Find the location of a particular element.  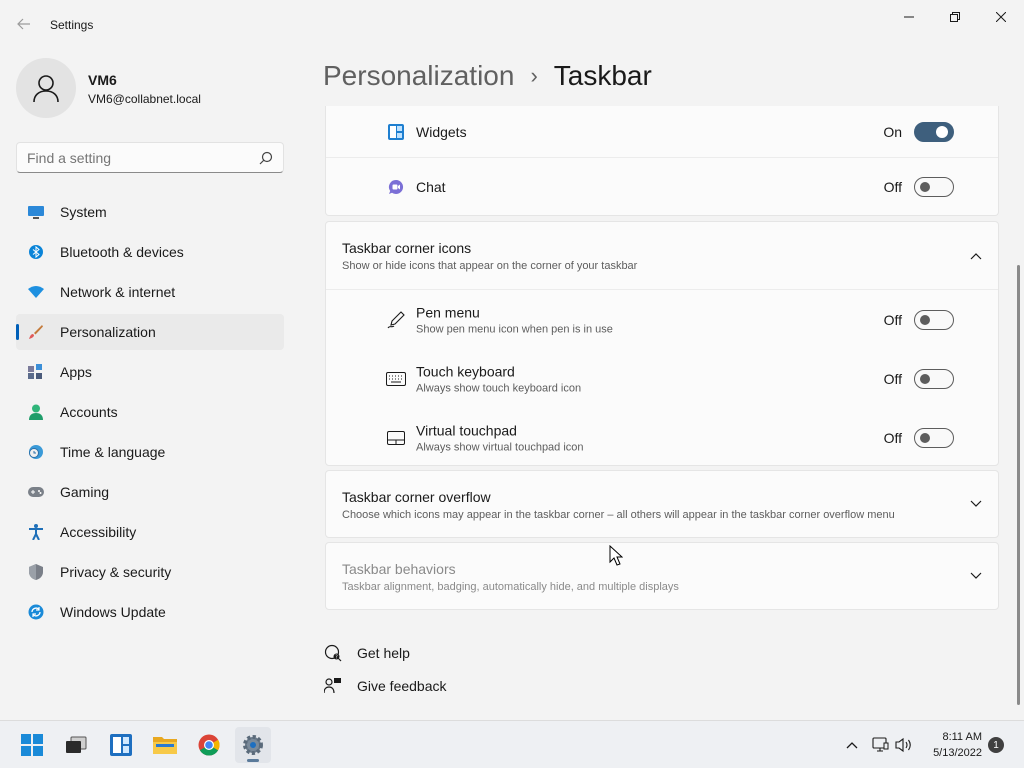

pen-menu-label: Pen menu is located at coordinates (448, 312).